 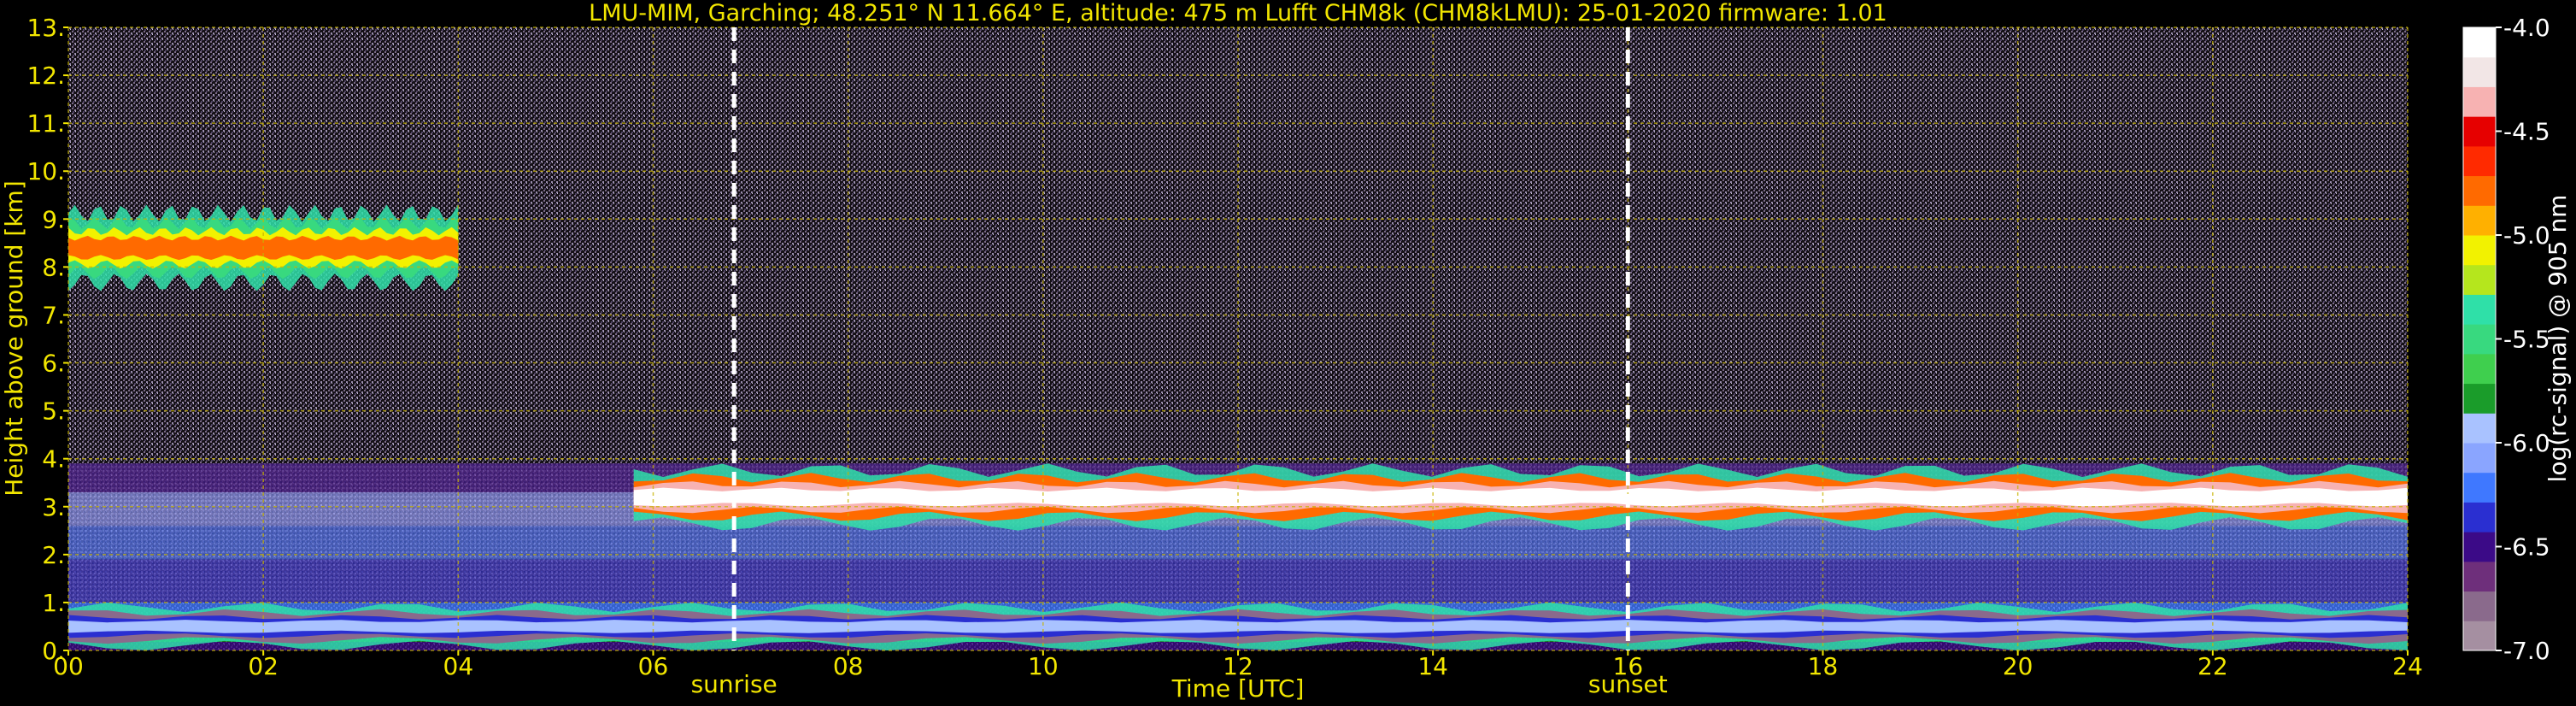 I want to click on x-tick-label: 16, so click(x=1628, y=666).